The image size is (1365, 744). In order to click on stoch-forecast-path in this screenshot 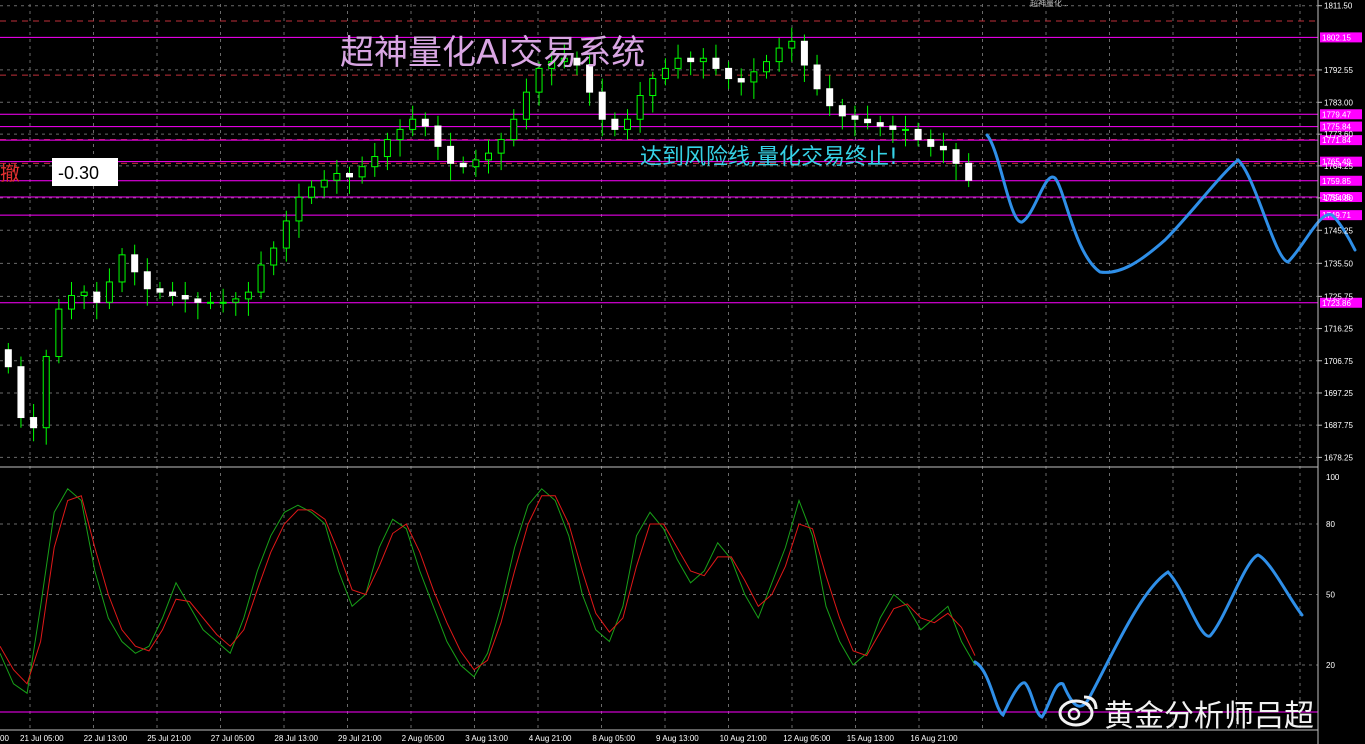, I will do `click(1138, 636)`.